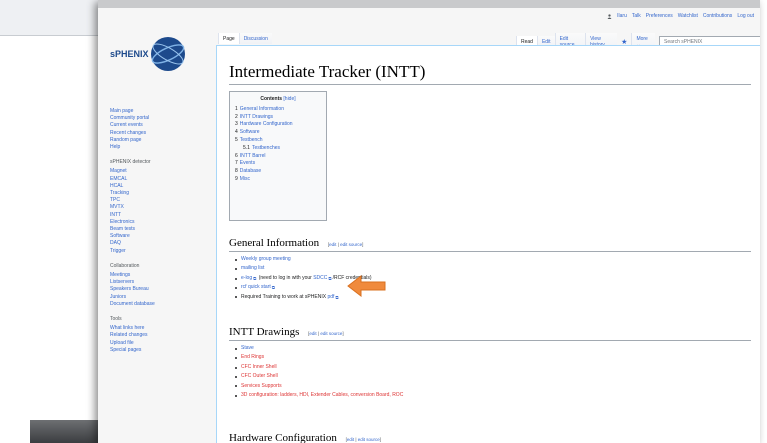  What do you see at coordinates (319, 348) in the screenshot?
I see `list-item: Stave` at bounding box center [319, 348].